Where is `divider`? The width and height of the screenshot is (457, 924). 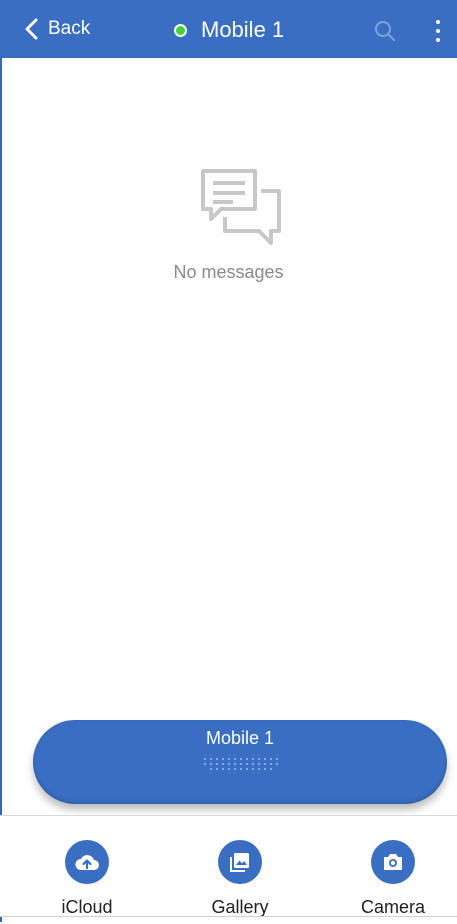
divider is located at coordinates (228, 916).